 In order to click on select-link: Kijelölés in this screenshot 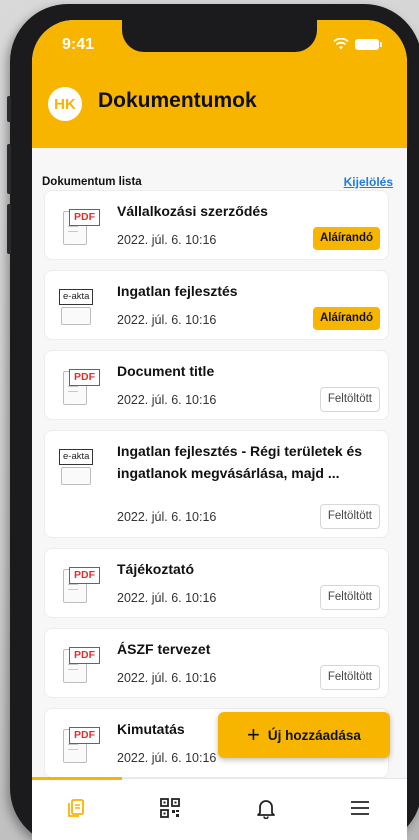, I will do `click(368, 182)`.